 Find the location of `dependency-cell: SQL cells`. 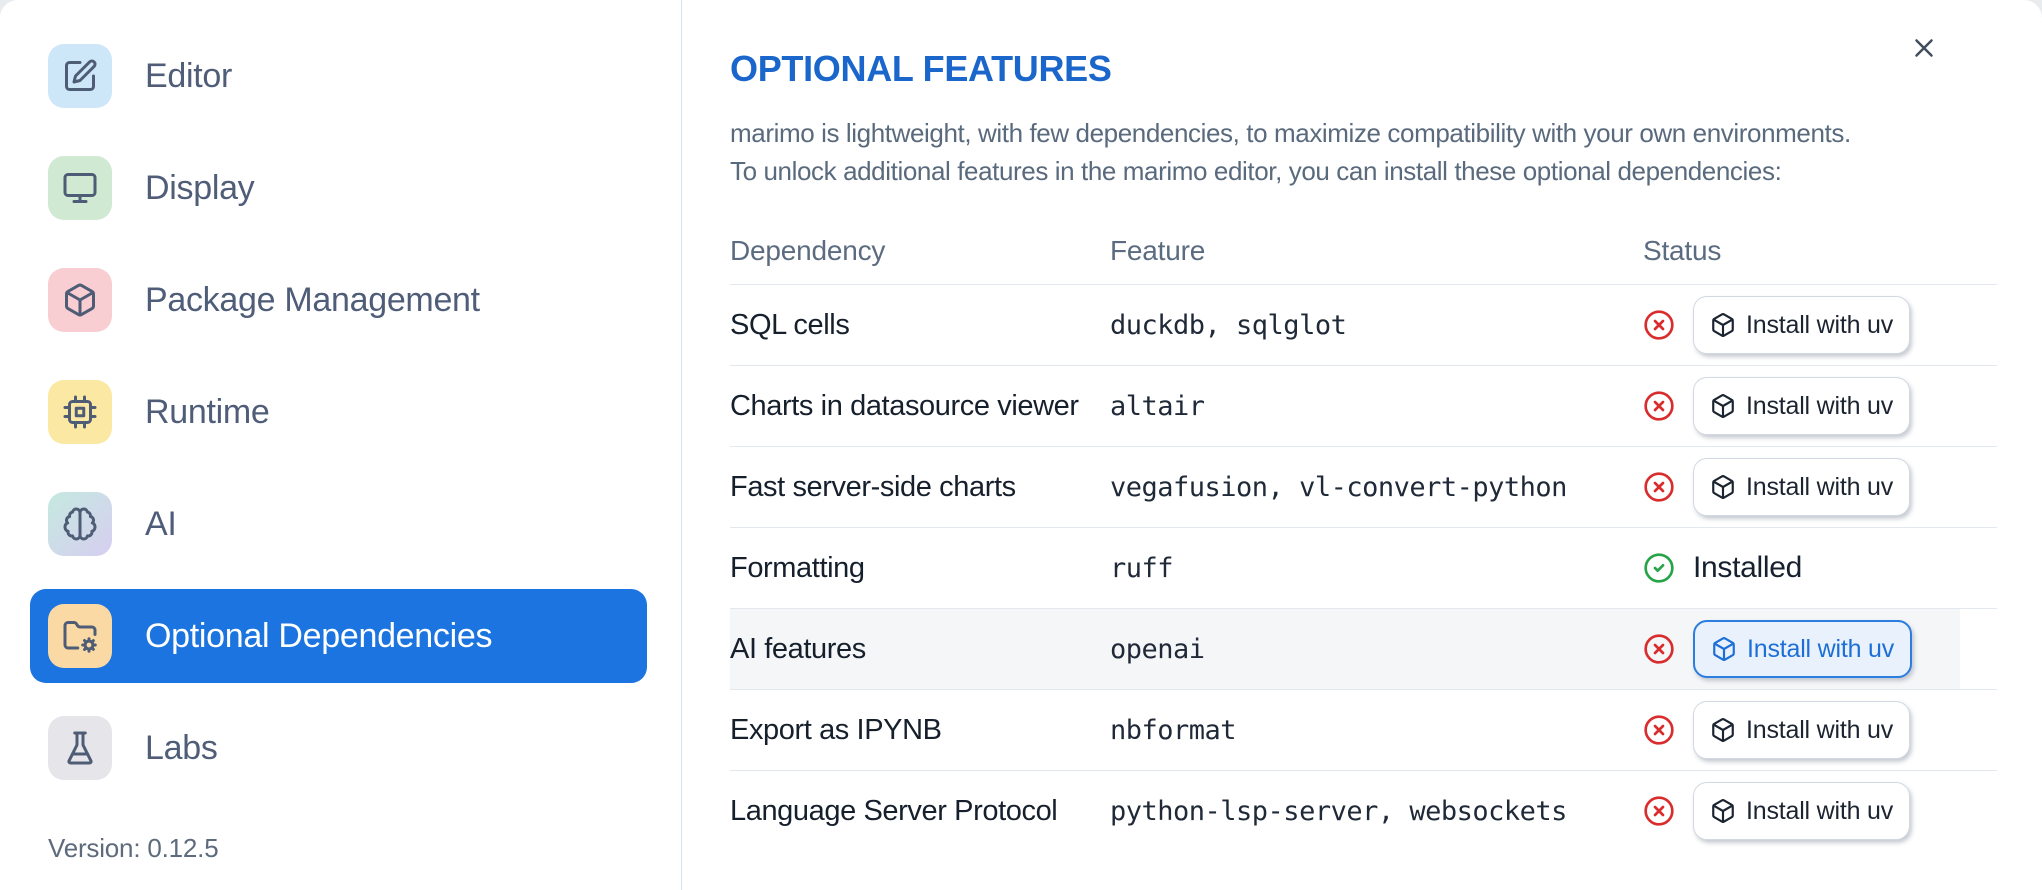

dependency-cell: SQL cells is located at coordinates (790, 324).